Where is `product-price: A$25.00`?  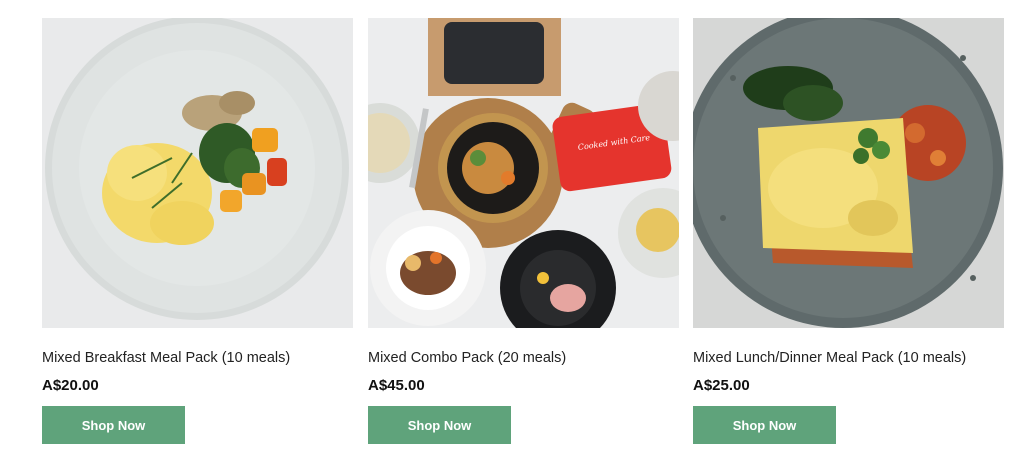
product-price: A$25.00 is located at coordinates (721, 385).